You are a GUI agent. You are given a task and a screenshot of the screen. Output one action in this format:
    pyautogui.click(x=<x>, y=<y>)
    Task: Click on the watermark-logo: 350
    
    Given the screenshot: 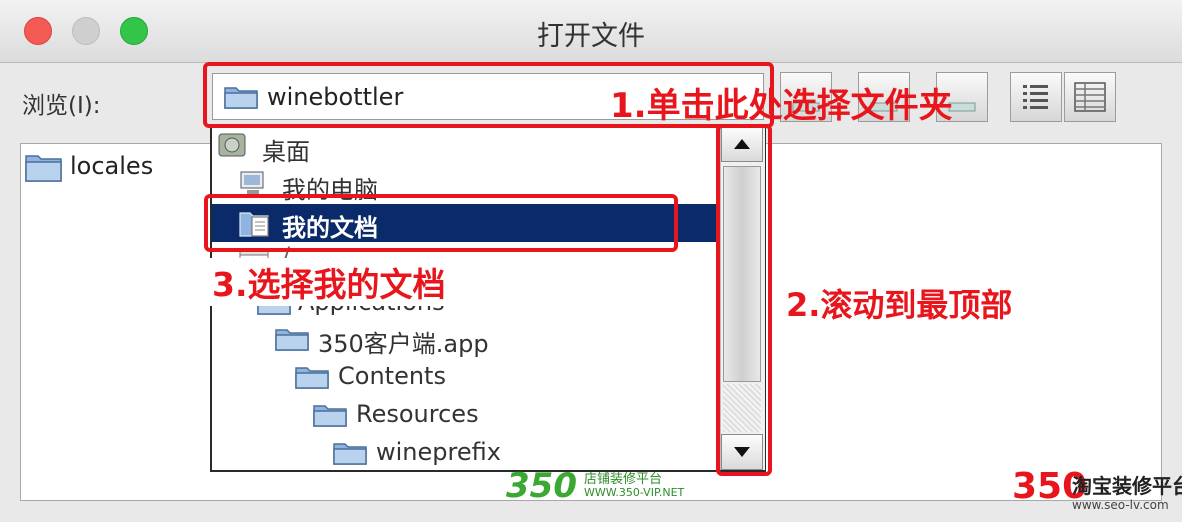 What is the action you would take?
    pyautogui.click(x=541, y=486)
    